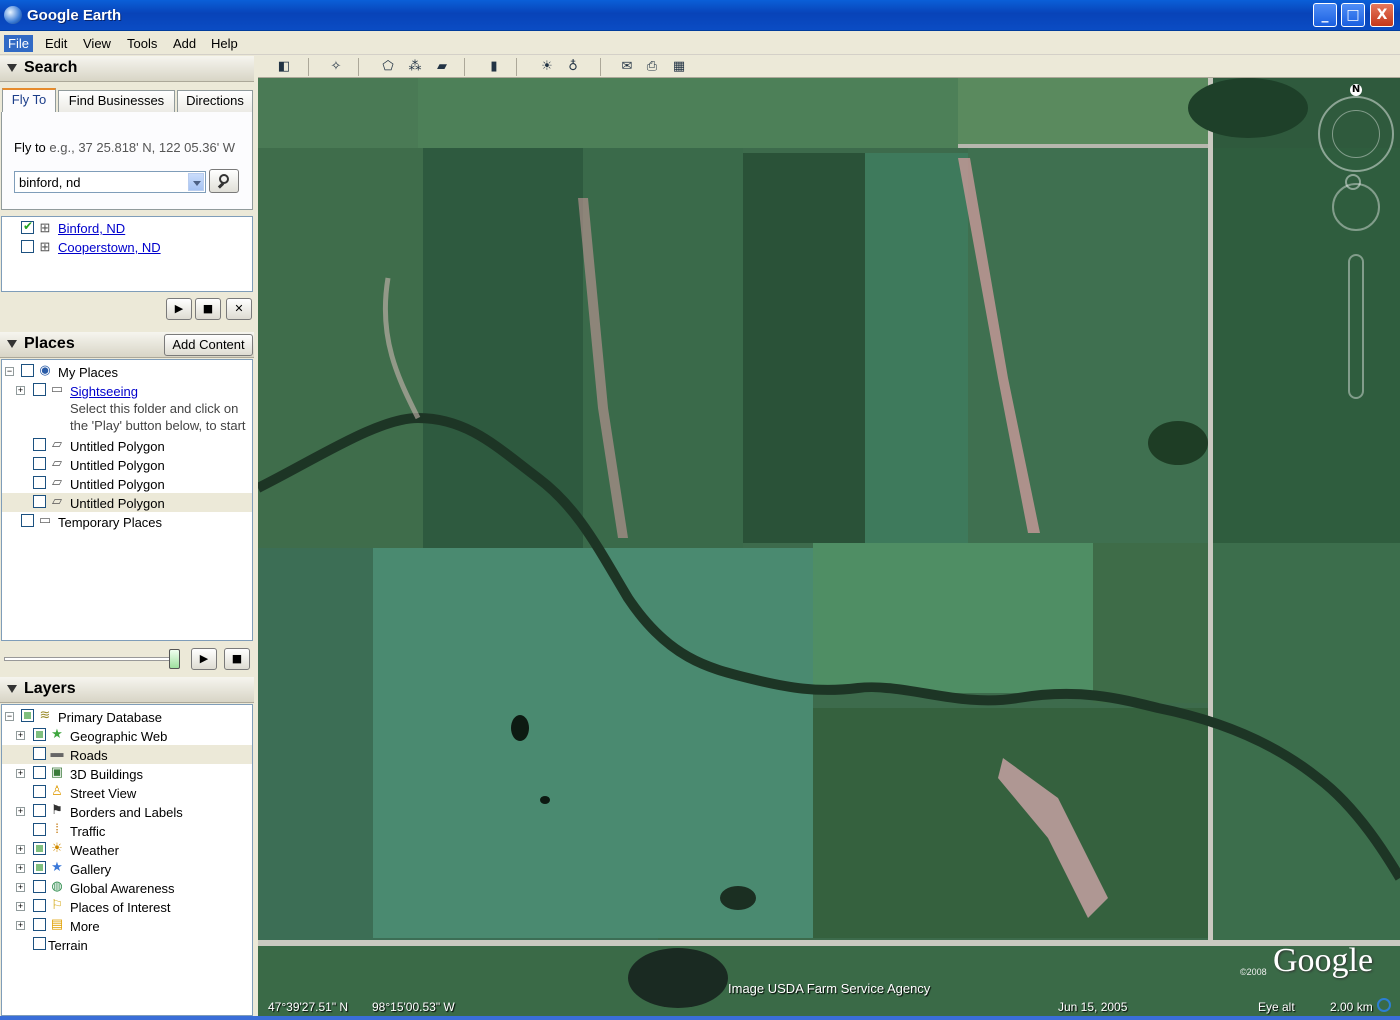 This screenshot has width=1400, height=1020. What do you see at coordinates (127, 754) in the screenshot?
I see `layer-roads: ▬ Roads` at bounding box center [127, 754].